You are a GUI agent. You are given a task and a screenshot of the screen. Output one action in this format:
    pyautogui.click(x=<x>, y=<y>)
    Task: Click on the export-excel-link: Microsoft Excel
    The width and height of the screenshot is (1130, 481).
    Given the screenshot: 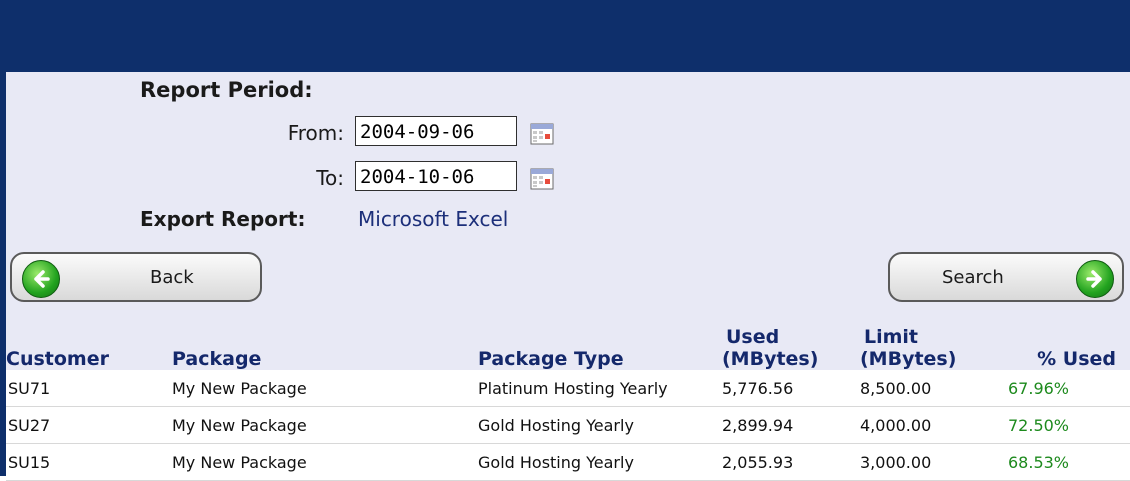 What is the action you would take?
    pyautogui.click(x=433, y=219)
    